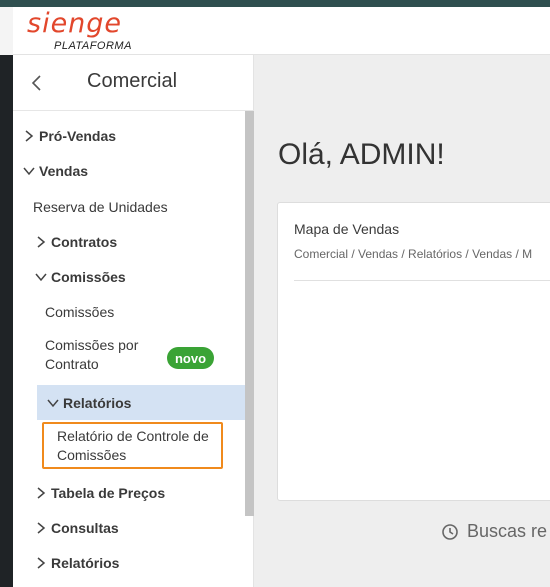 The height and width of the screenshot is (587, 550). I want to click on logo-subtitle: PLATAFORMA, so click(93, 46).